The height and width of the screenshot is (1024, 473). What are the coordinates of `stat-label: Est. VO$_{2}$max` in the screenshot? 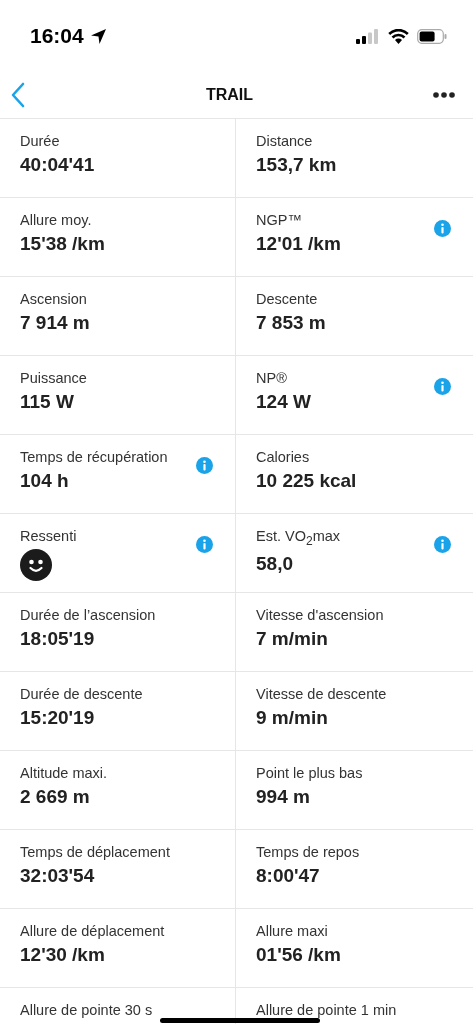 It's located at (298, 538).